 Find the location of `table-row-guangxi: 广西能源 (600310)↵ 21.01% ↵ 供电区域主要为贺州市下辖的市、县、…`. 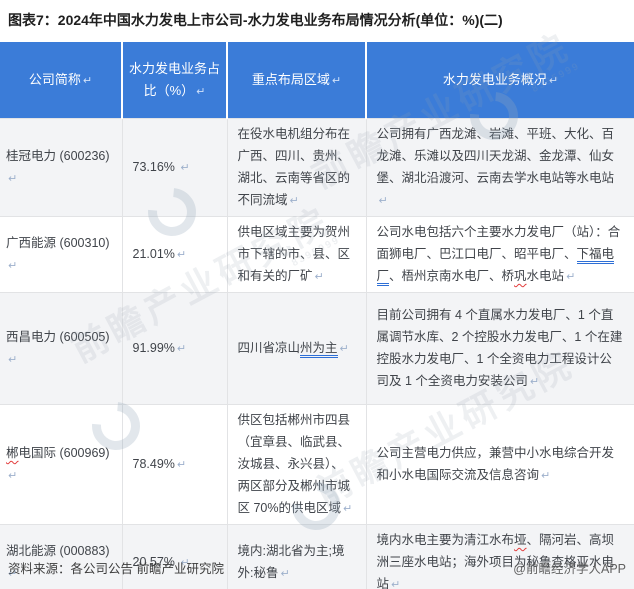

table-row-guangxi: 广西能源 (600310)↵ 21.01% ↵ 供电区域主要为贺州市下辖的市、县、… is located at coordinates (317, 254).